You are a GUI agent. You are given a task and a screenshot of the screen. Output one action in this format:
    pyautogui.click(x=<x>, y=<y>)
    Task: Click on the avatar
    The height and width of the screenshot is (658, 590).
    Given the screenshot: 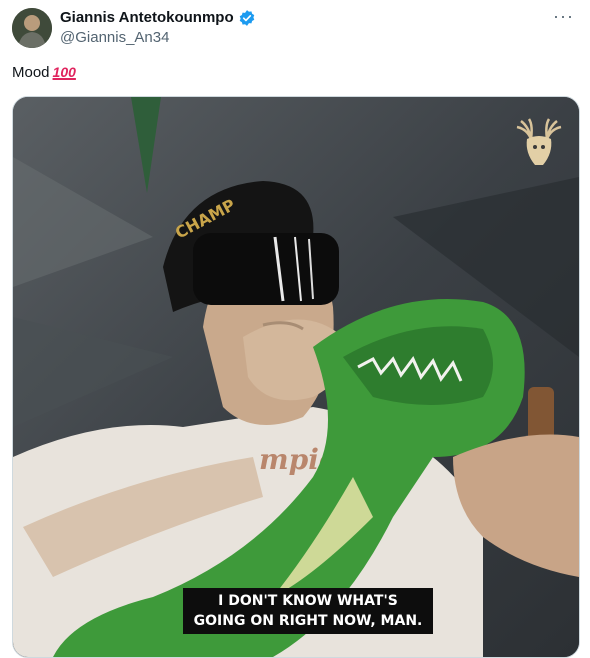 What is the action you would take?
    pyautogui.click(x=32, y=28)
    